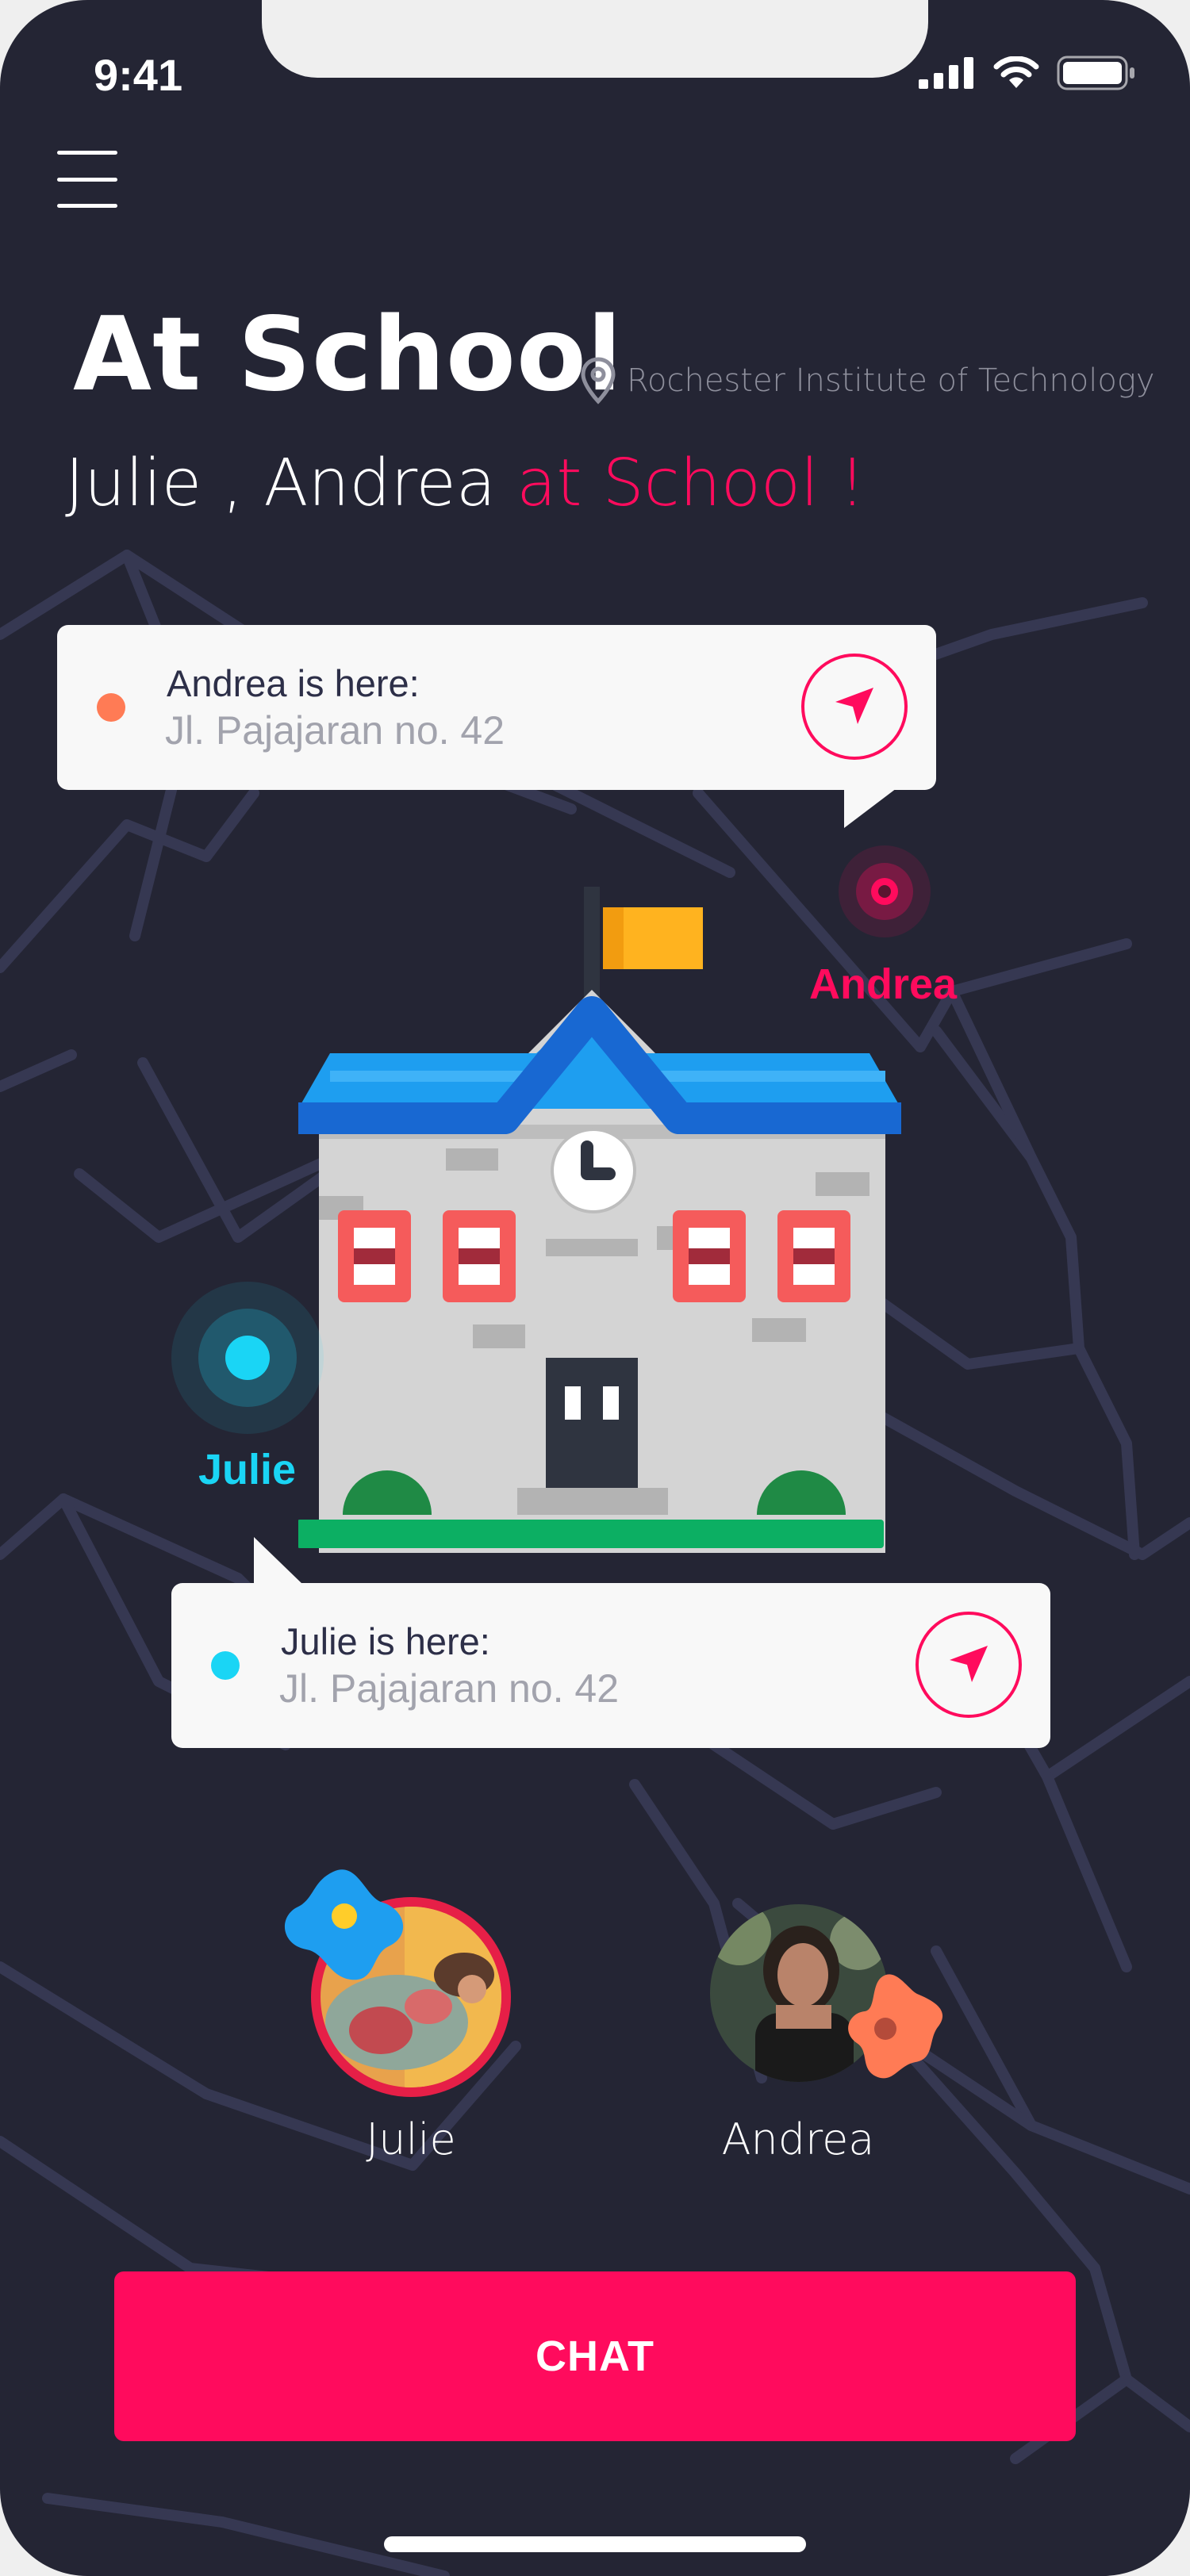  Describe the element at coordinates (293, 683) in the screenshot. I see `andrea-card-label: Andrea is here:` at that location.